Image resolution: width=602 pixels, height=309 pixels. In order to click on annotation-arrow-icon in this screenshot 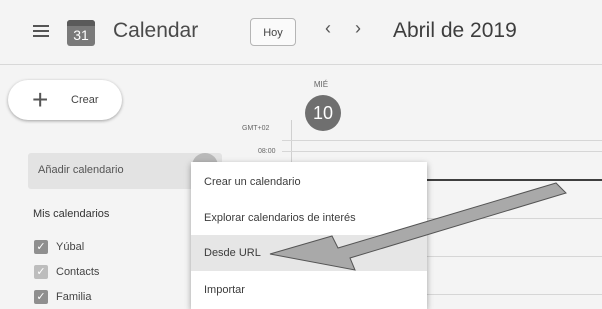, I will do `click(418, 226)`.